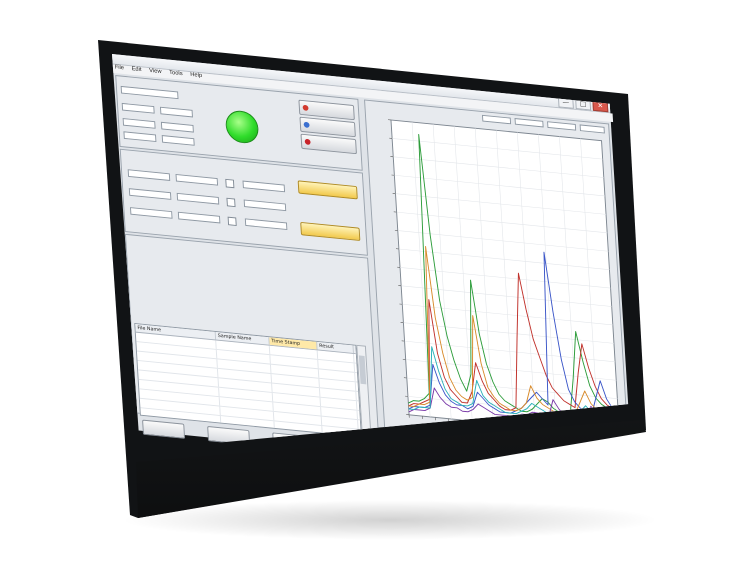  What do you see at coordinates (196, 77) in the screenshot?
I see `menu-help: Help` at bounding box center [196, 77].